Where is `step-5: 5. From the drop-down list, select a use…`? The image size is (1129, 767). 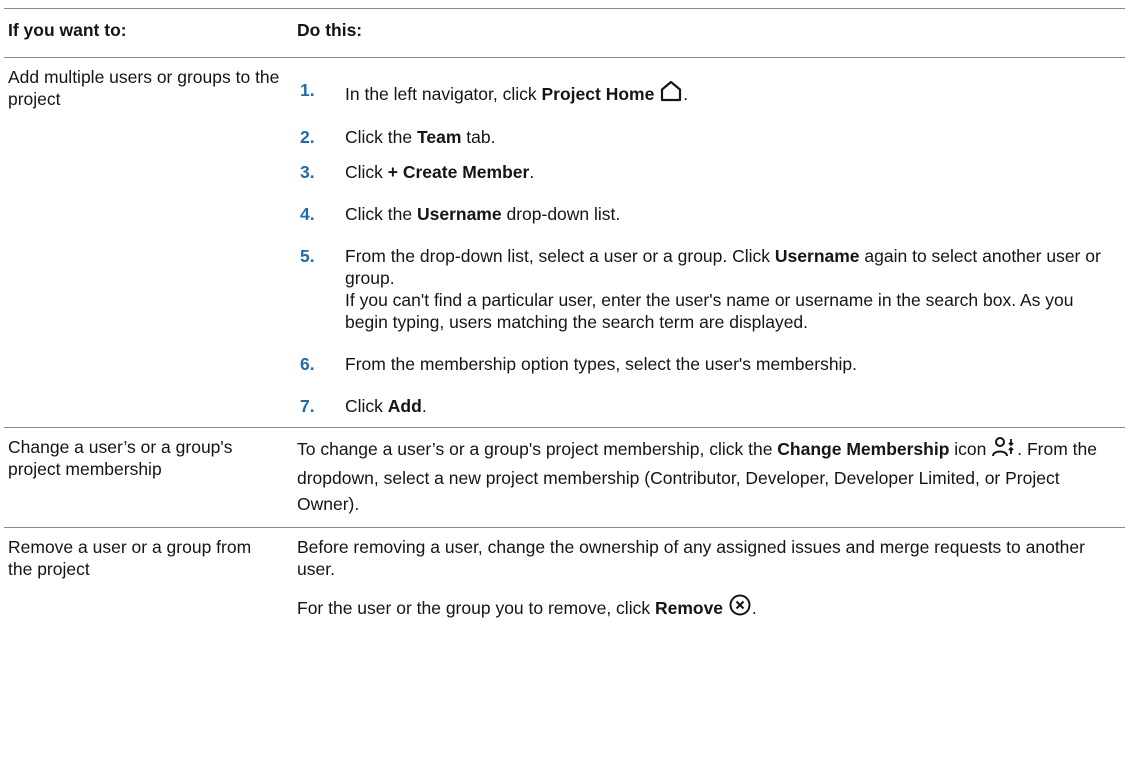 step-5: 5. From the drop-down list, select a use… is located at coordinates (700, 289).